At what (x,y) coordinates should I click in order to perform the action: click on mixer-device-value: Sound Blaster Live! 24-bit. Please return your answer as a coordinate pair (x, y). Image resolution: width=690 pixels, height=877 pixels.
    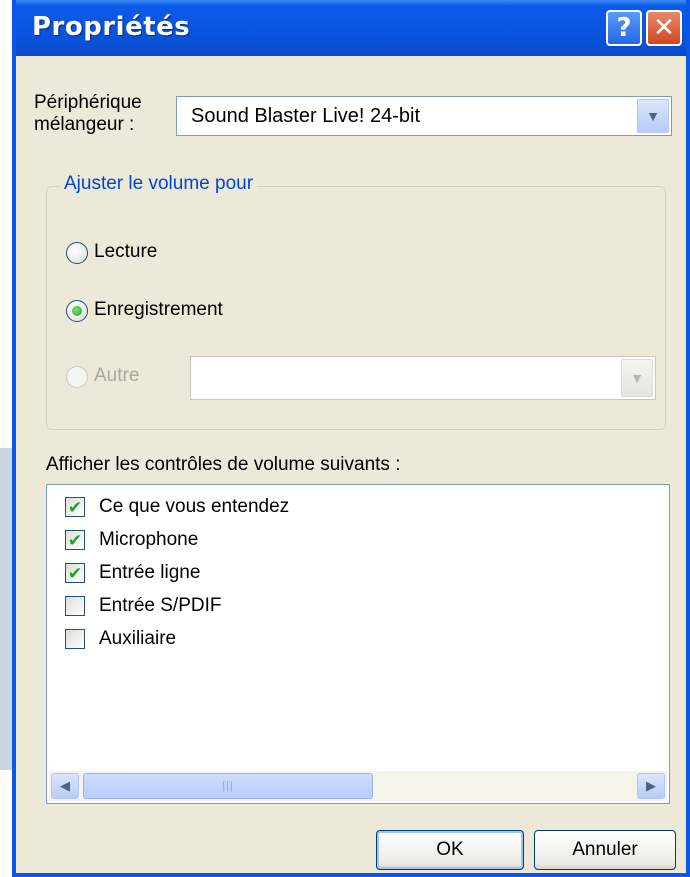
    Looking at the image, I should click on (306, 116).